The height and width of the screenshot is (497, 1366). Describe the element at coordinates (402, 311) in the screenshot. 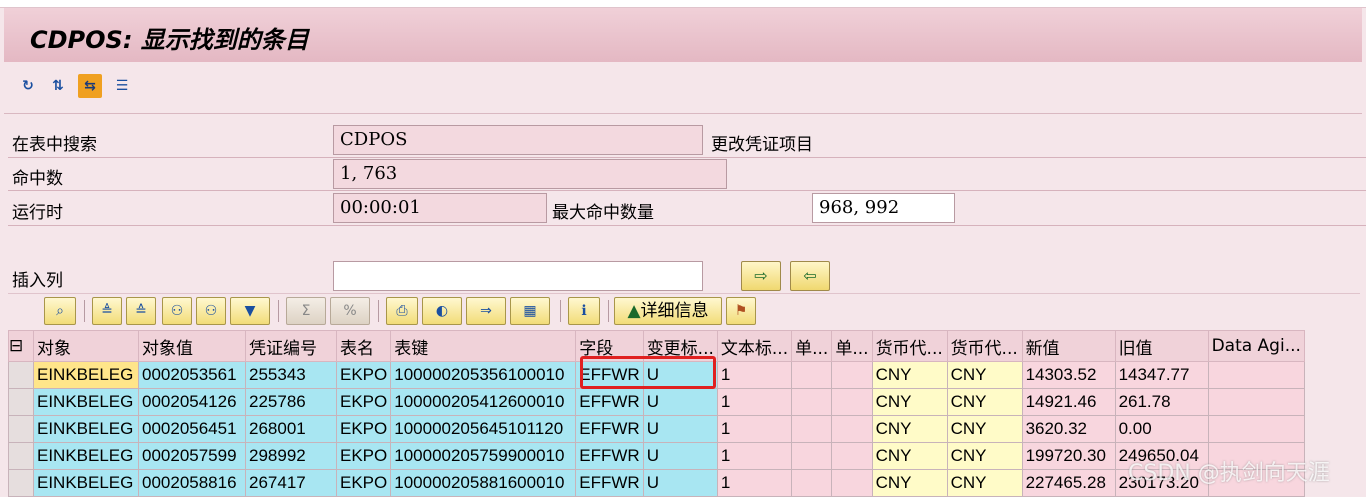

I see `print-button: ⎙` at that location.